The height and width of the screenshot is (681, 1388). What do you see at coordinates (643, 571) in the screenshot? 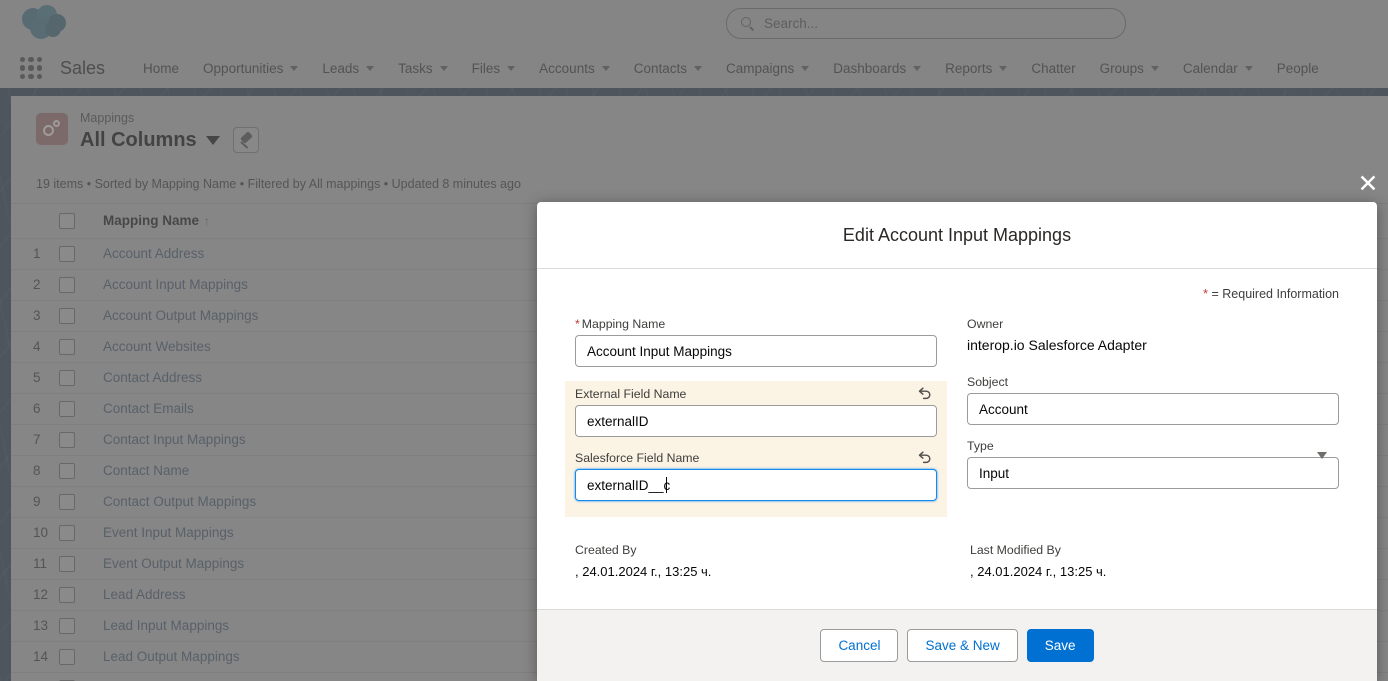
I see `created-by-value: , 24.01.2024 г., 13:25 ч.` at bounding box center [643, 571].